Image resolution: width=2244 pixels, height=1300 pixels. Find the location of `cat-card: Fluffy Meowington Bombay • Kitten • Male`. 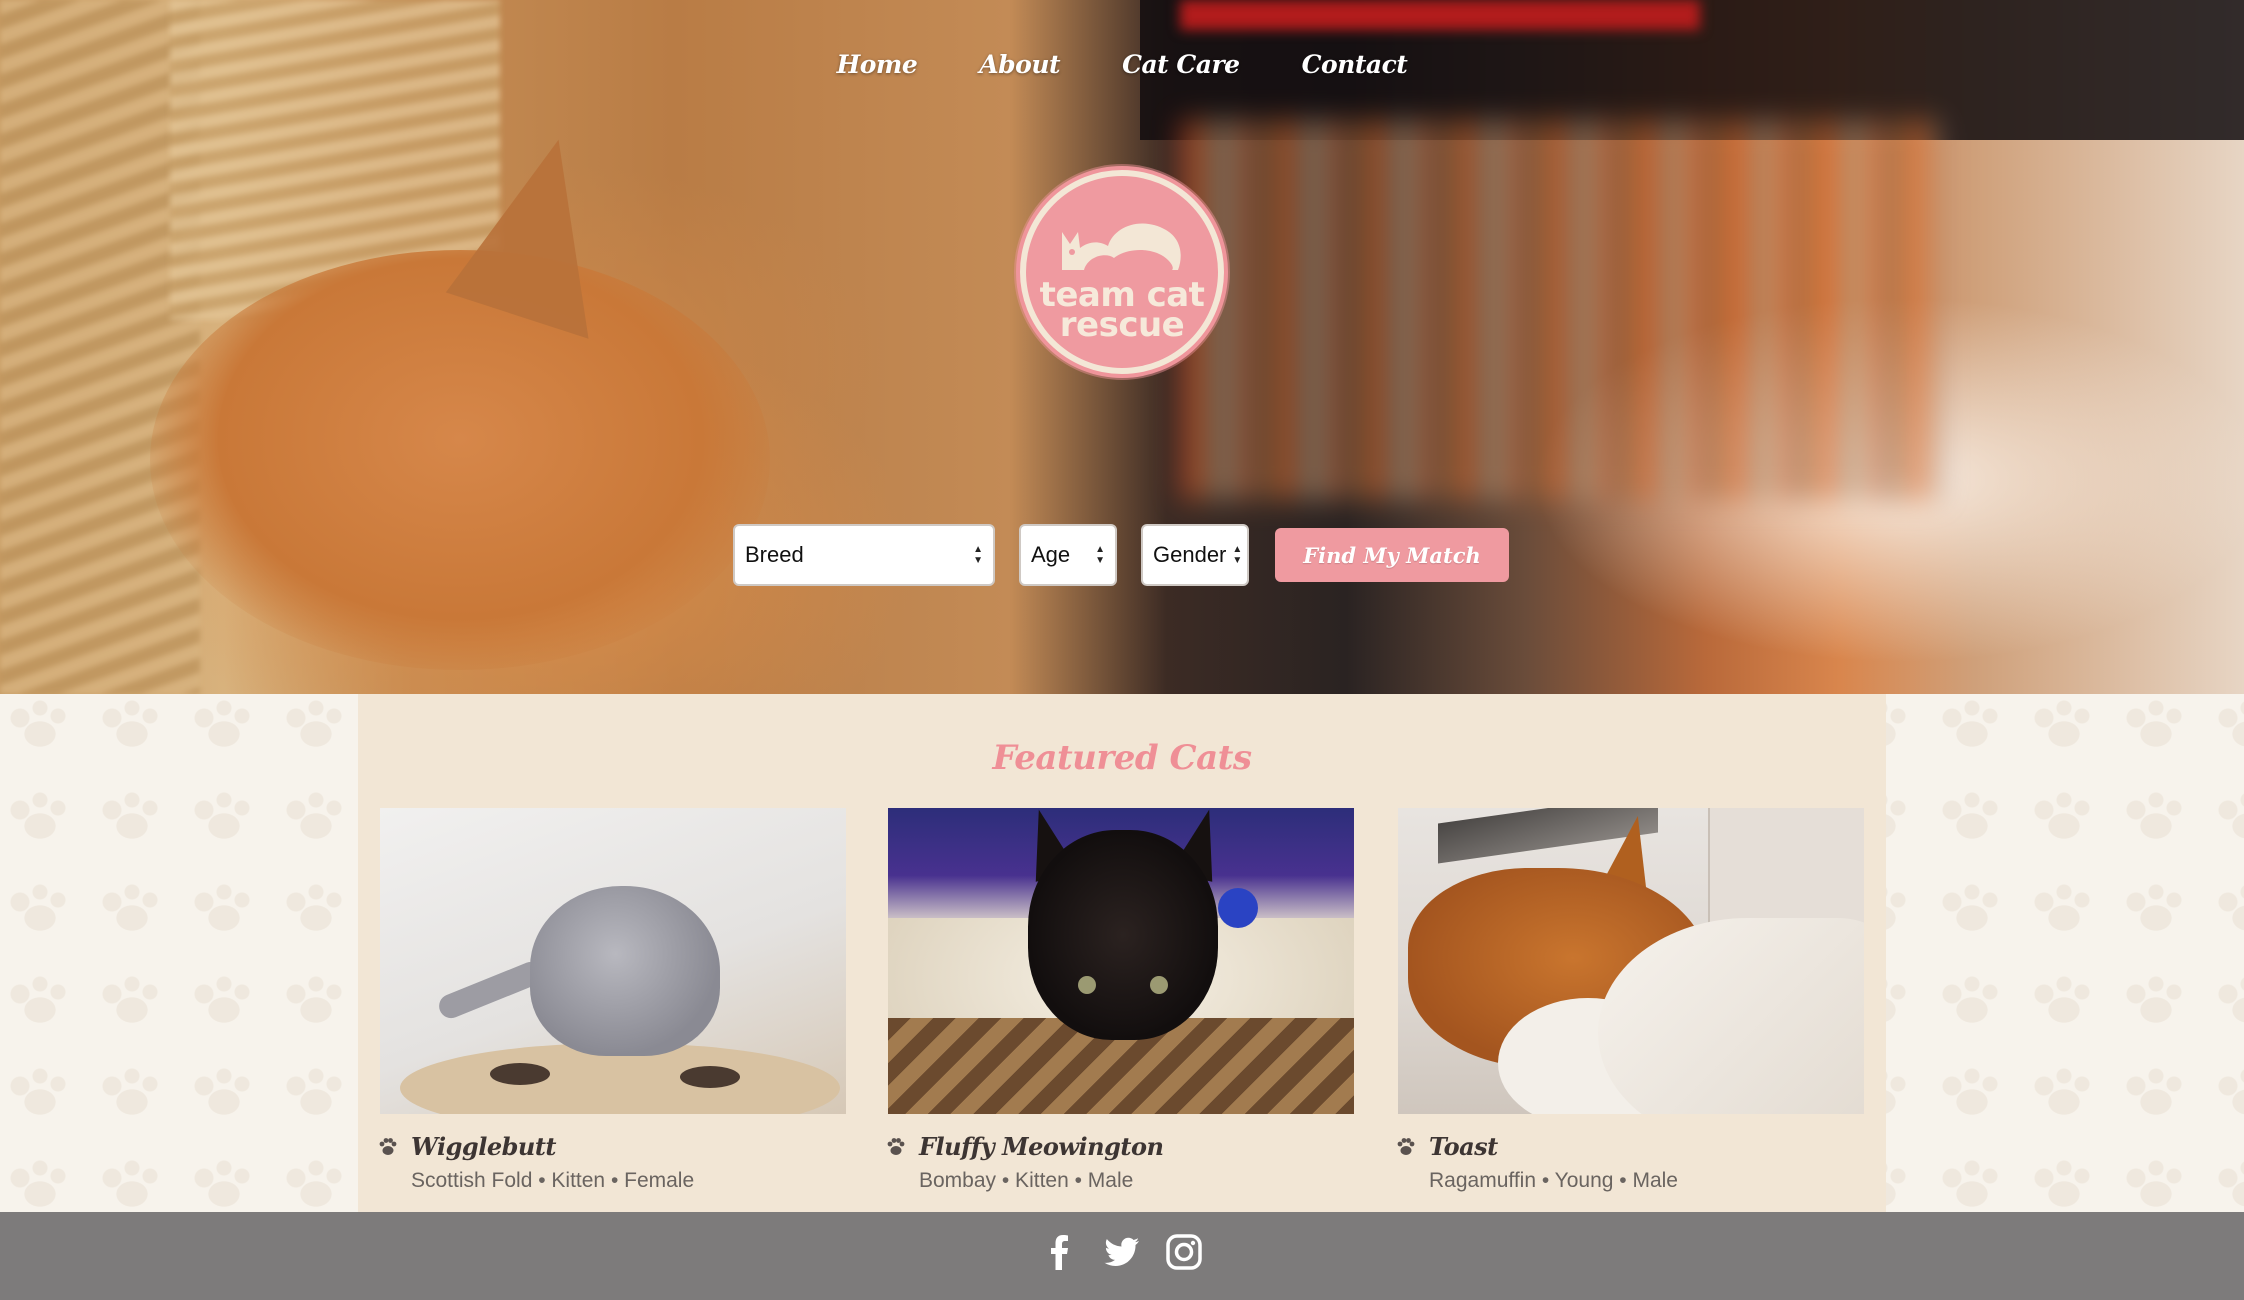

cat-card: Fluffy Meowington Bombay • Kitten • Male is located at coordinates (1120, 1000).